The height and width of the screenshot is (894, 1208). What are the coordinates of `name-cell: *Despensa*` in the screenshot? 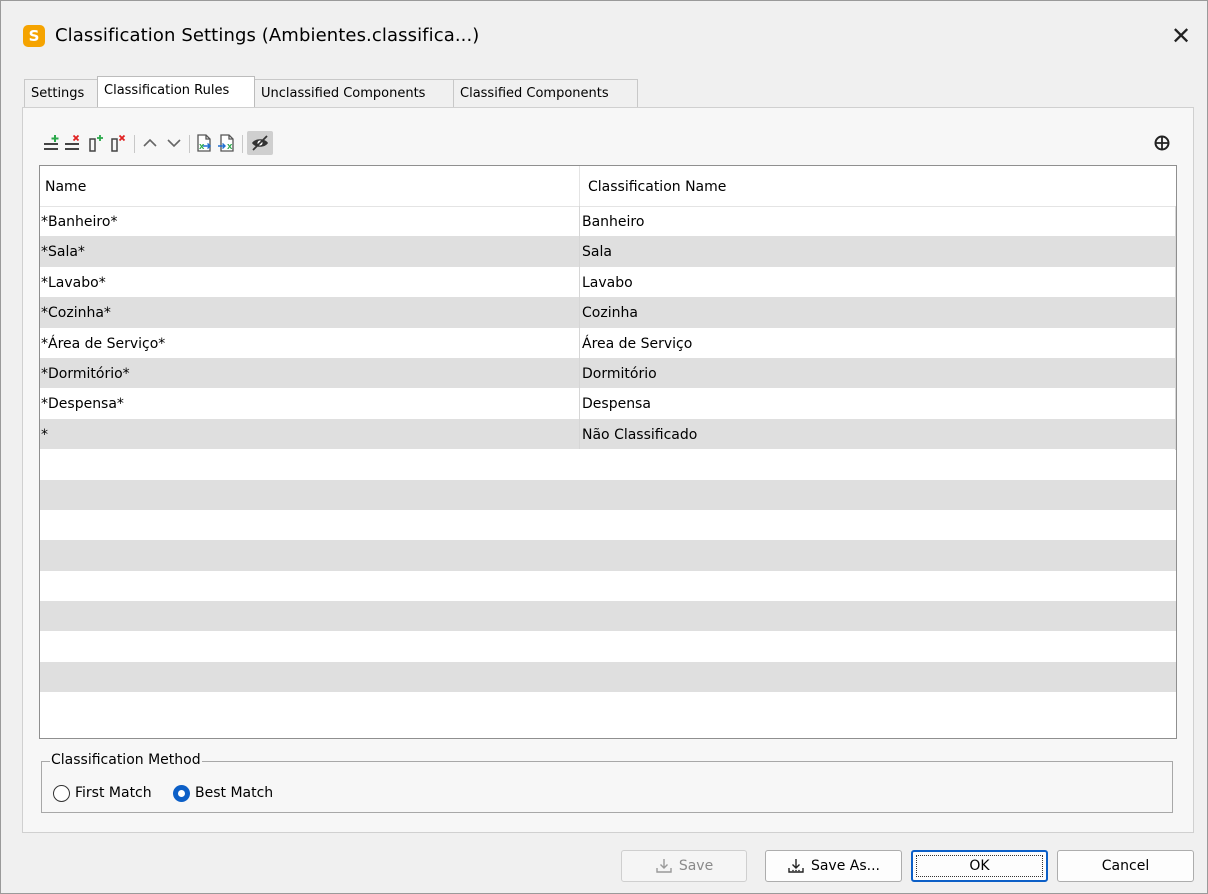 It's located at (82, 403).